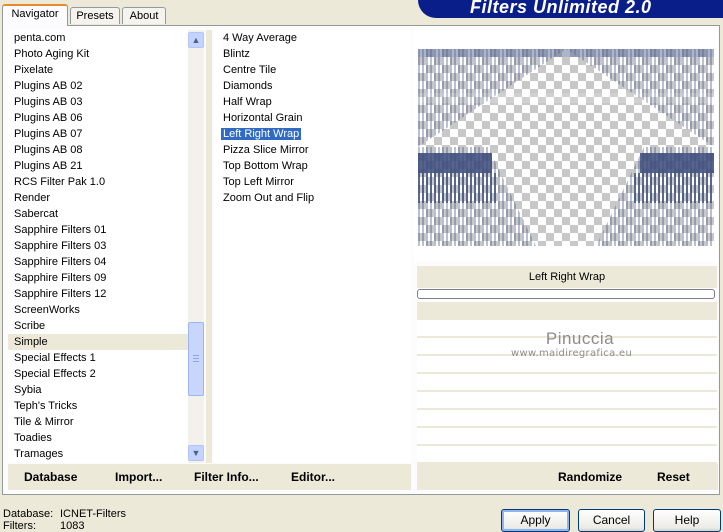 The width and height of the screenshot is (723, 532). What do you see at coordinates (196, 246) in the screenshot?
I see `category-scrollbar: ▲ ▼` at bounding box center [196, 246].